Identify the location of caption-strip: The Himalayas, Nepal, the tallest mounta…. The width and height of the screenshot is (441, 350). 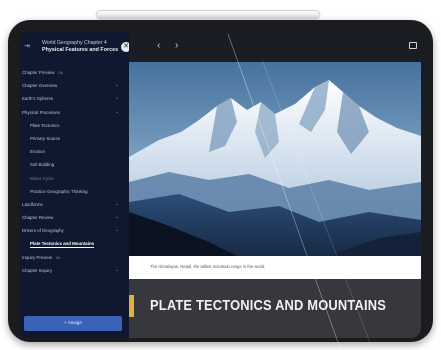
(275, 267).